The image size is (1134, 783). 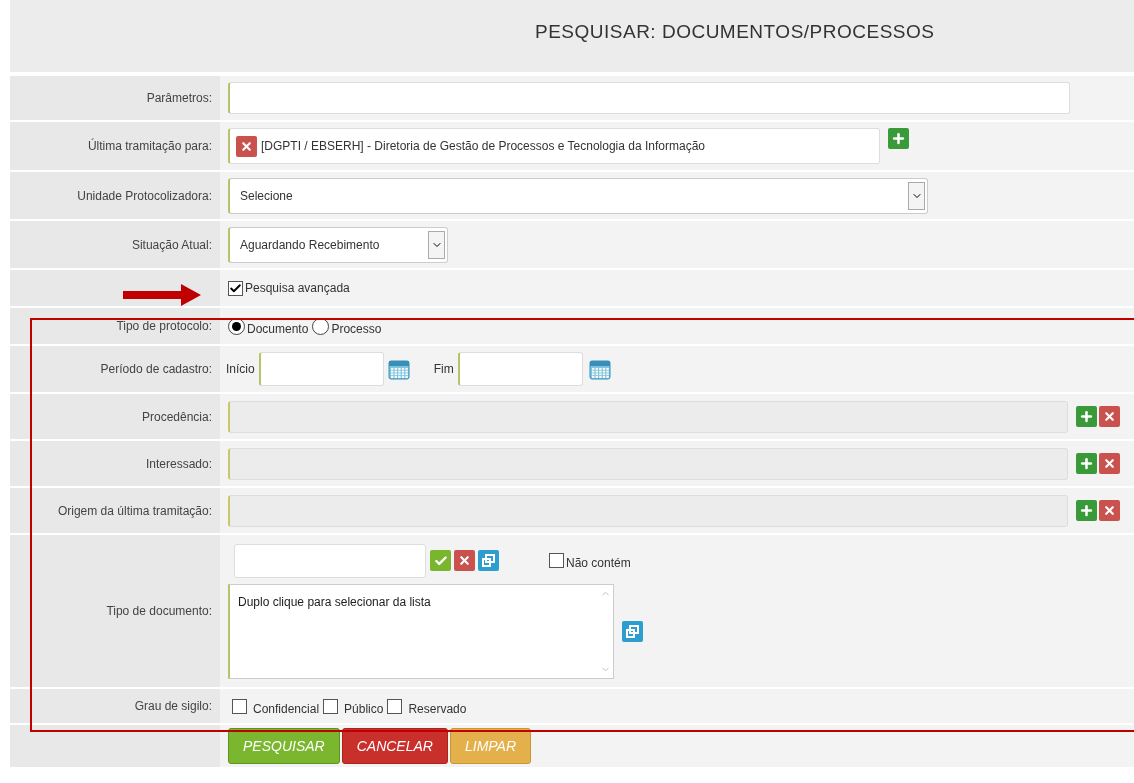 I want to click on field-label: Procedência:, so click(x=176, y=417).